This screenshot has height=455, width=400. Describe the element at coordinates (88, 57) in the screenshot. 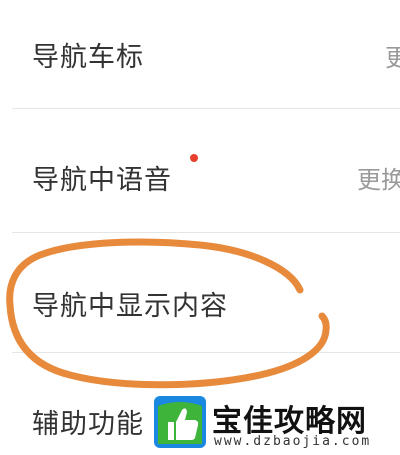

I see `row-label-nav-car-icon: 导航车标` at that location.